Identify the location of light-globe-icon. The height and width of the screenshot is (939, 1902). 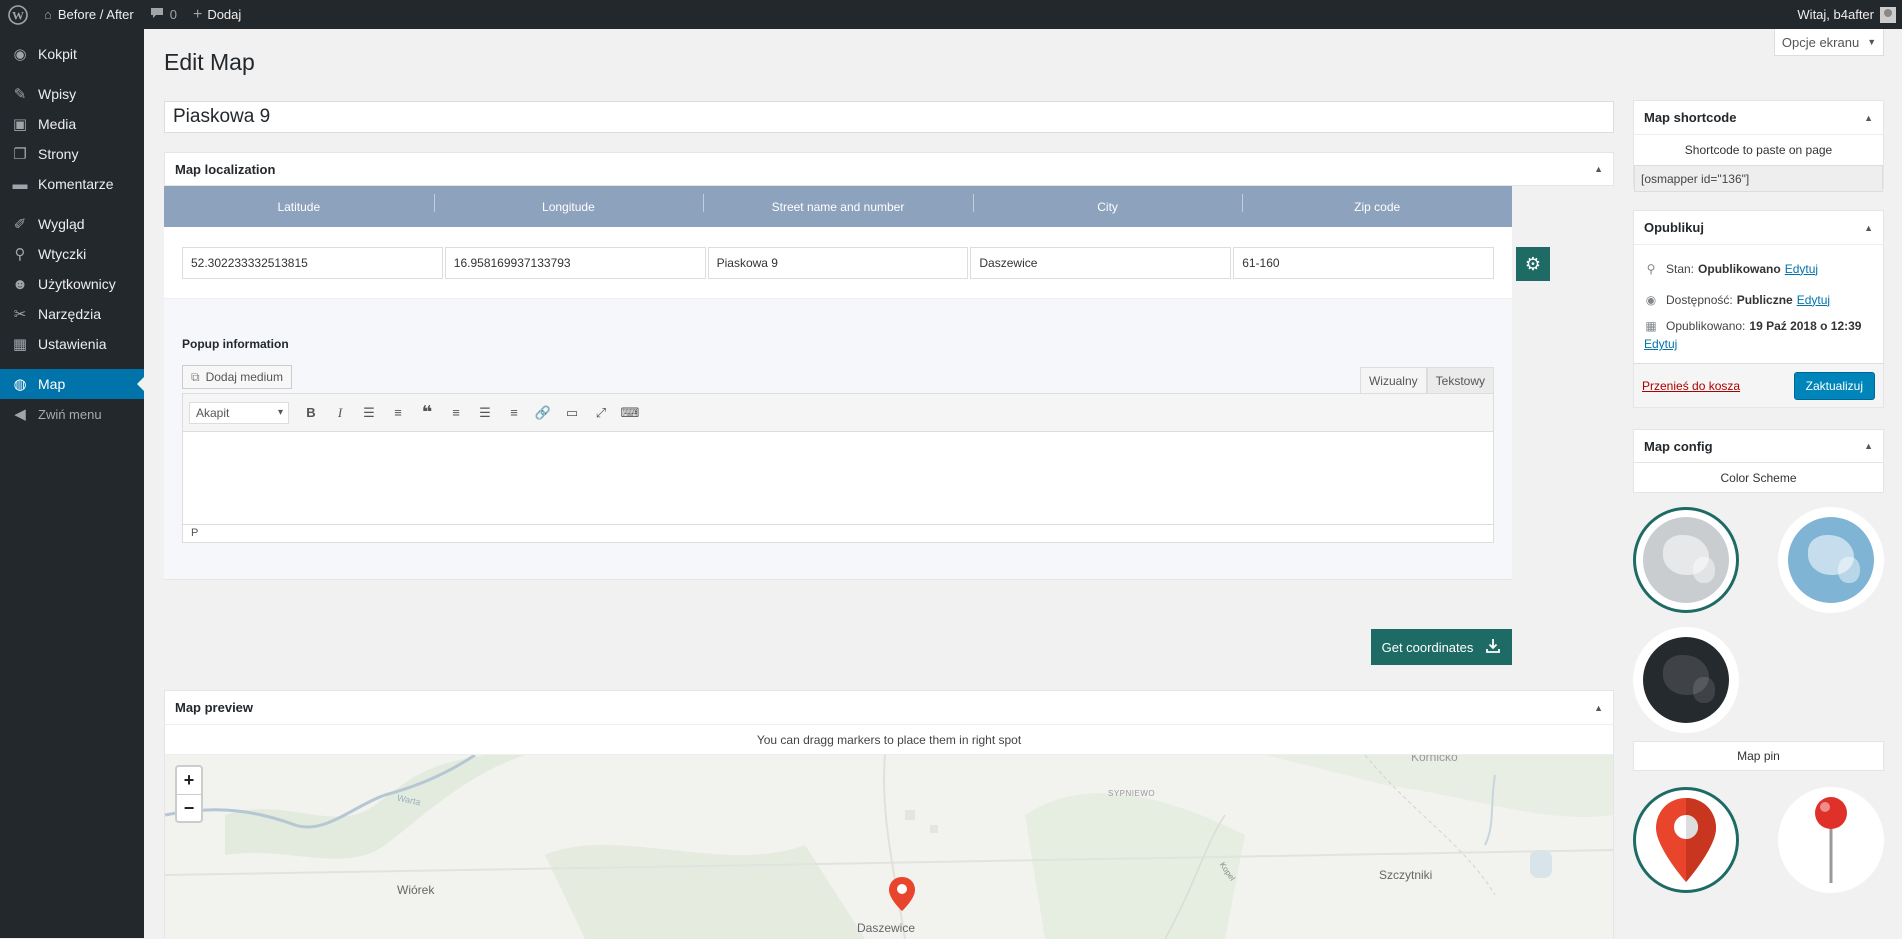
(1686, 560).